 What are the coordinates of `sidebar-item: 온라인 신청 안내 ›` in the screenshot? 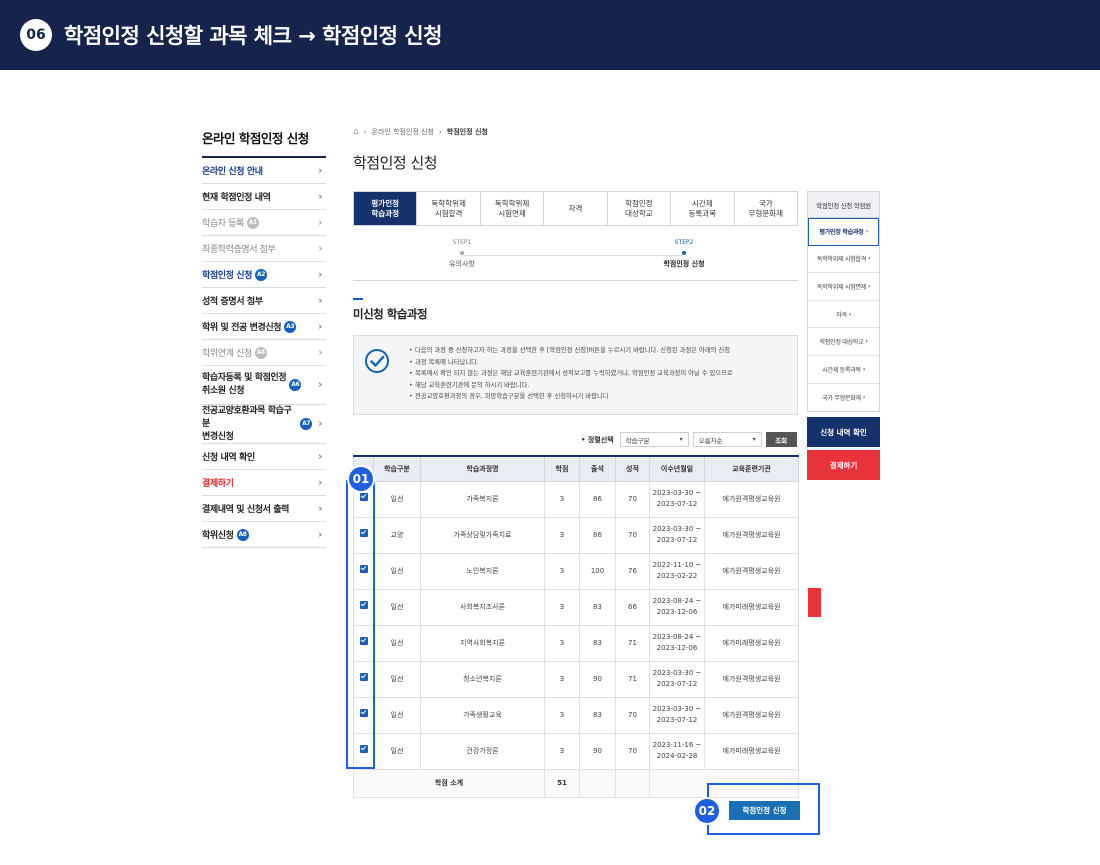 It's located at (264, 171).